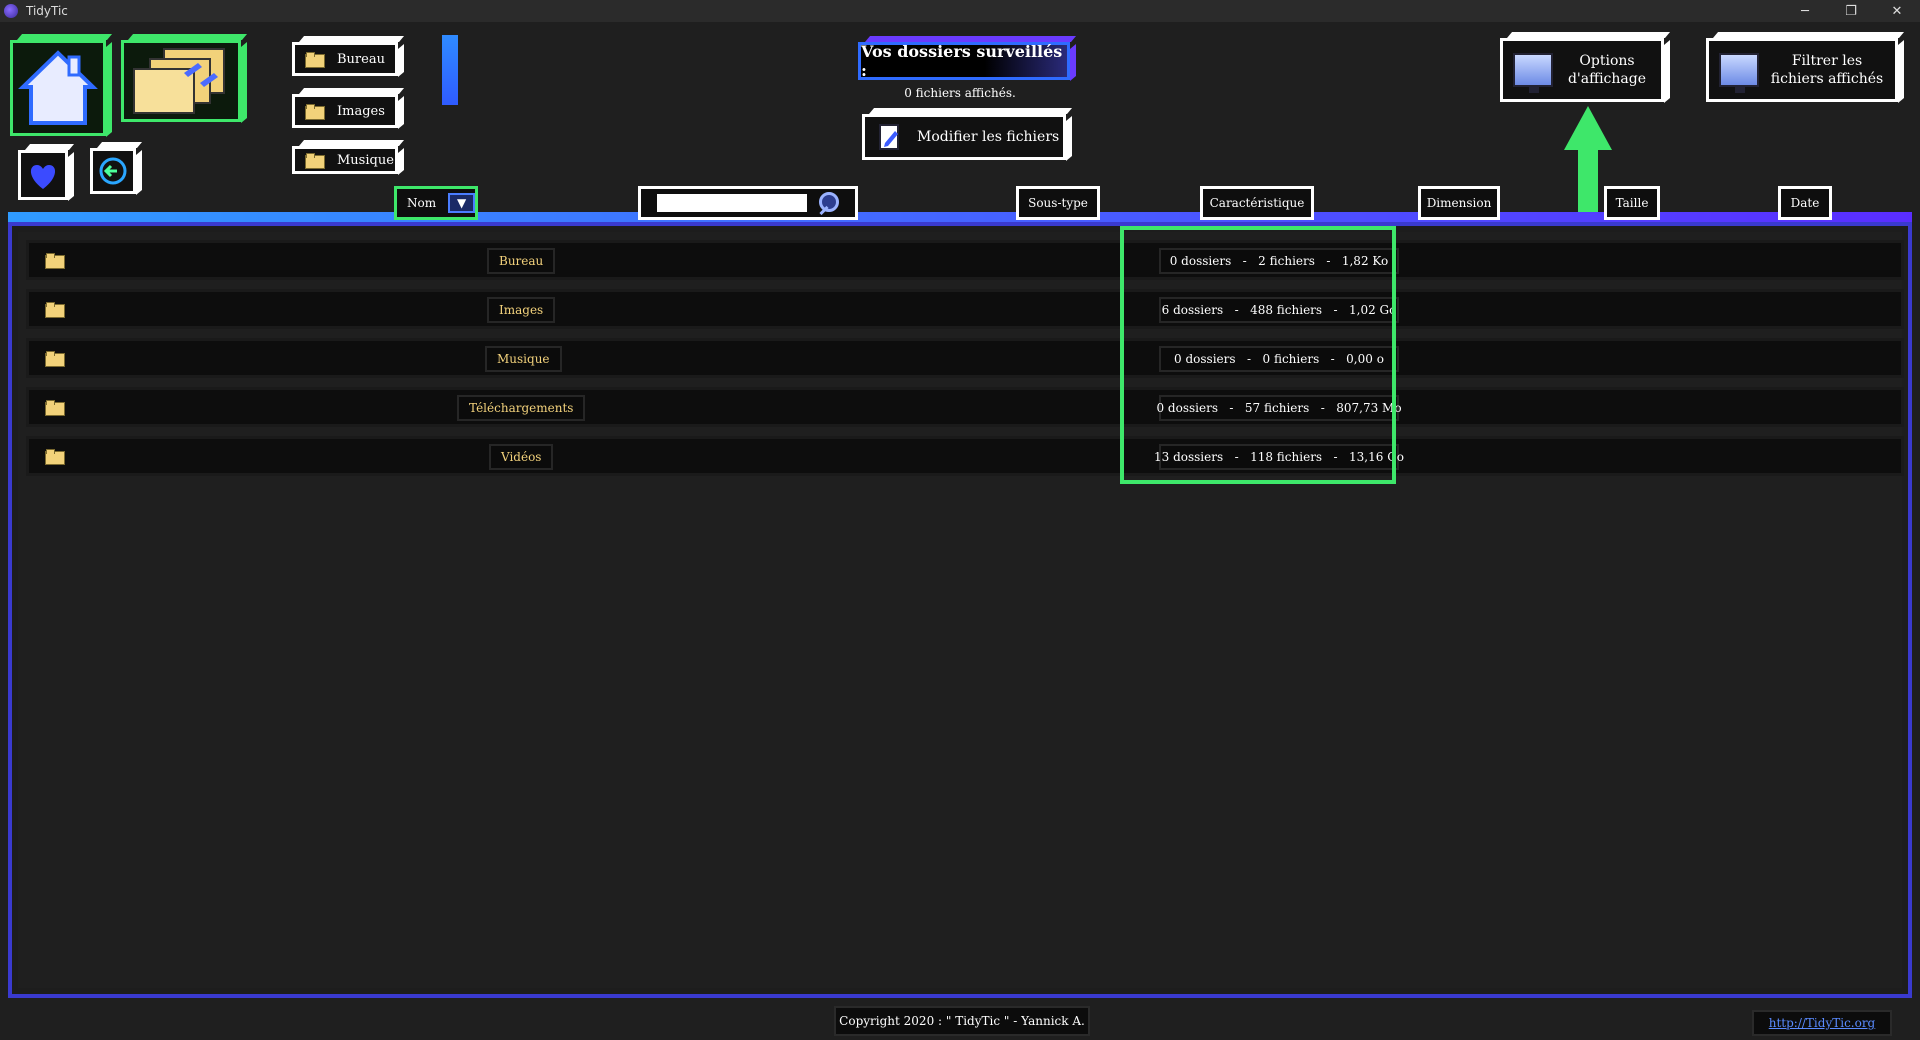  I want to click on list-item: Bureau 0 dossiers - 2 fichiers - 1,82 Ko, so click(965, 260).